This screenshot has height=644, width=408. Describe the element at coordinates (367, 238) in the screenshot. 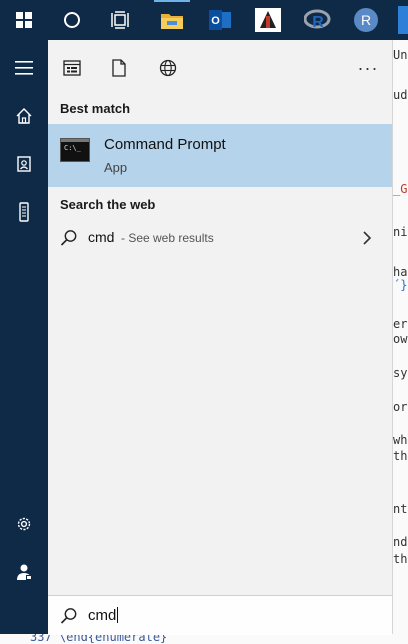

I see `chevron-right-icon` at that location.